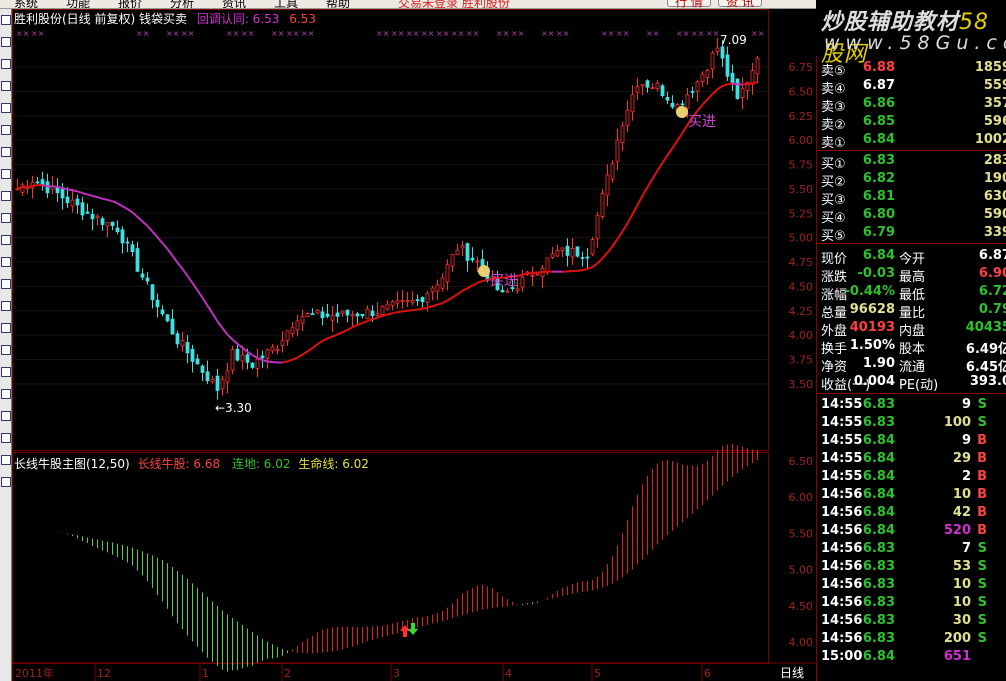 Image resolution: width=1006 pixels, height=681 pixels. What do you see at coordinates (878, 103) in the screenshot?
I see `ask-price: 6.86` at bounding box center [878, 103].